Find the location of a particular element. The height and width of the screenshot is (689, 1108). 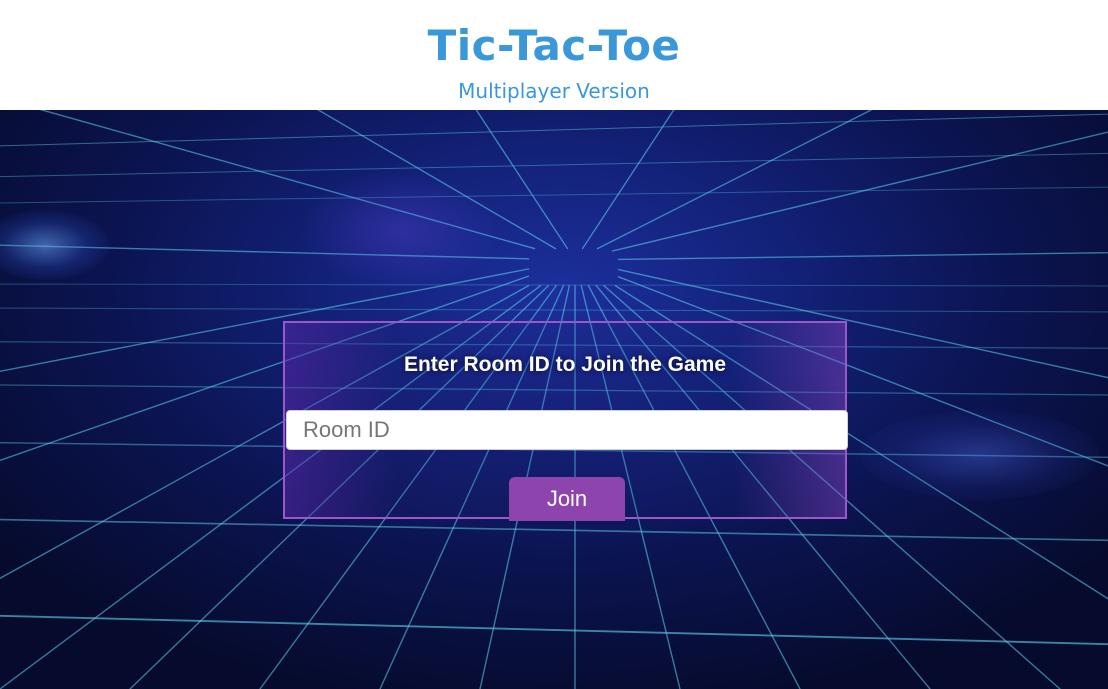

room-id-input is located at coordinates (567, 430).